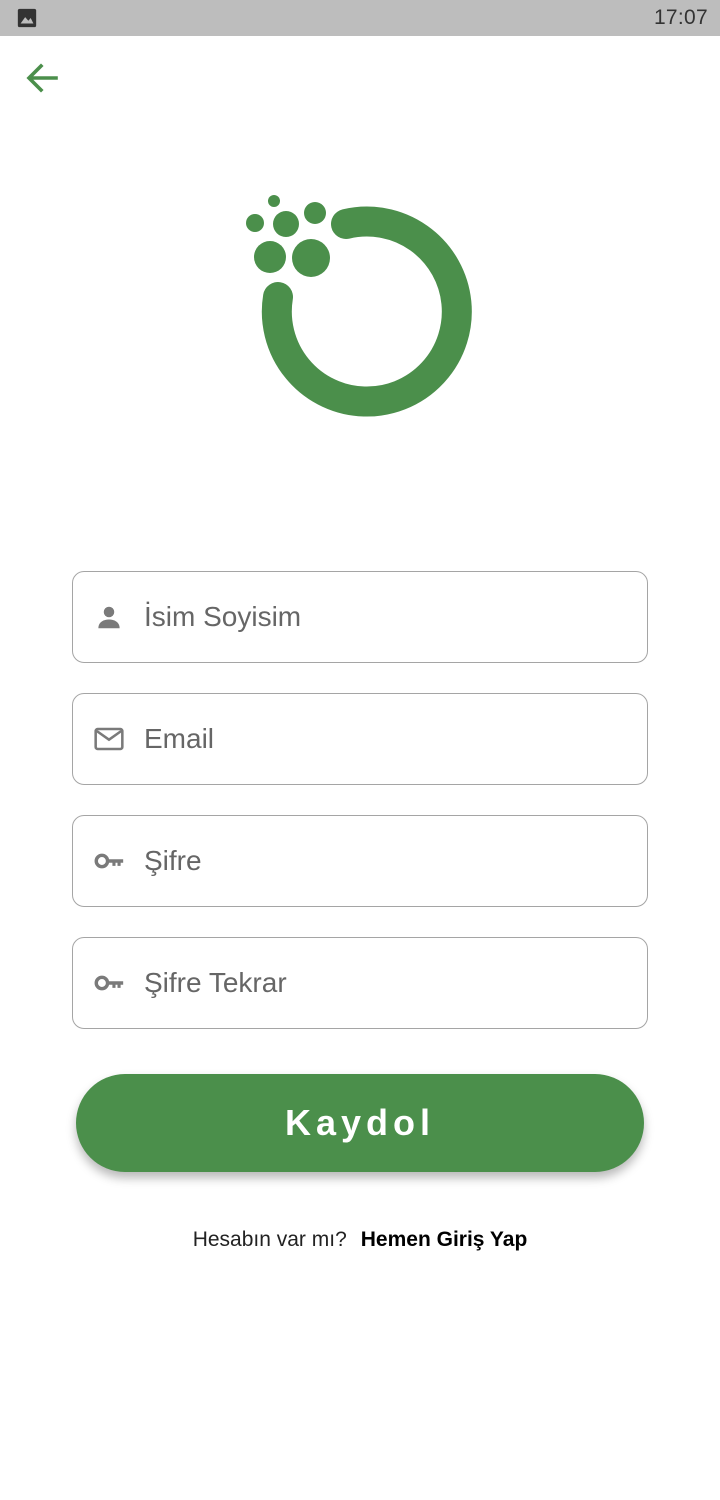  Describe the element at coordinates (360, 1240) in the screenshot. I see `login-prompt: Hesabın var mı? Hemen Giriş Yap` at that location.